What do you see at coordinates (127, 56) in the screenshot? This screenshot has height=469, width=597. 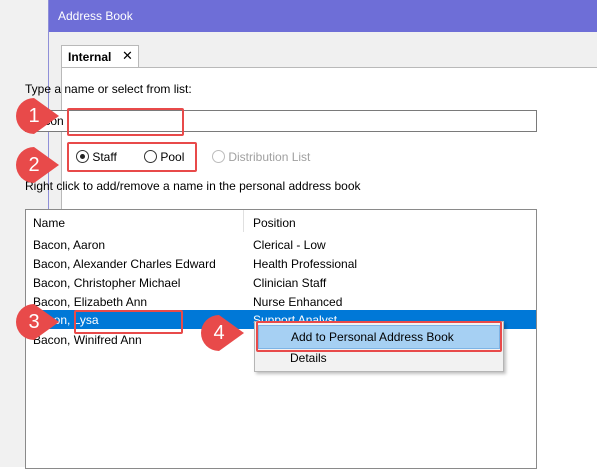 I see `tab-close-icon: ✕` at bounding box center [127, 56].